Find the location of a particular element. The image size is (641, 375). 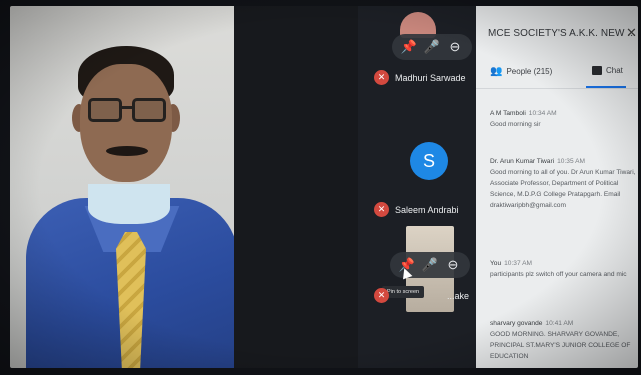

tab-chat-label: Chat is located at coordinates (614, 70).